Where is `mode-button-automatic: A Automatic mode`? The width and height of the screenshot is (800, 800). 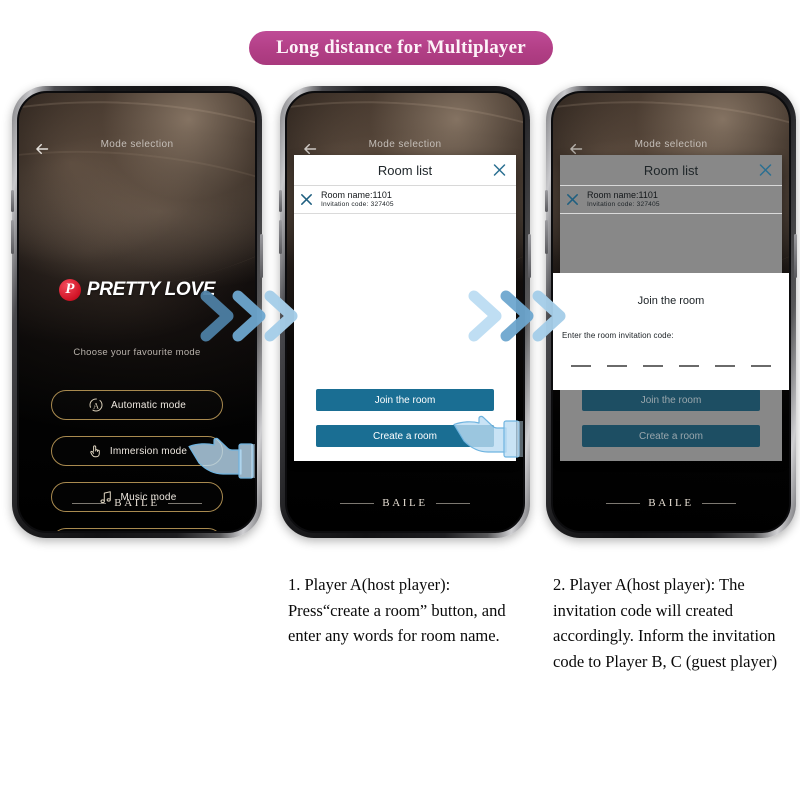 mode-button-automatic: A Automatic mode is located at coordinates (137, 405).